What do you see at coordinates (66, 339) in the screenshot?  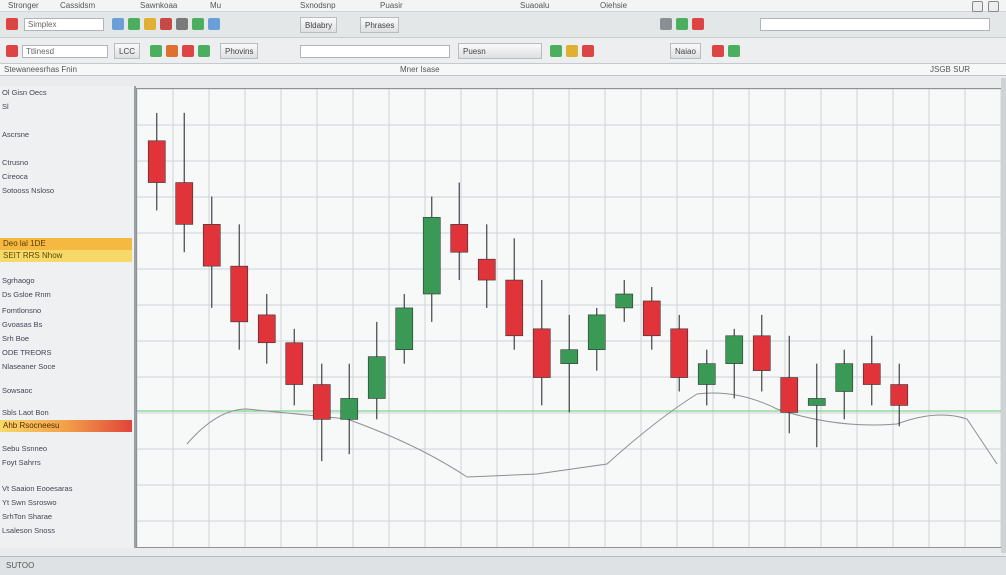 I see `watchlist-row: Srh Boe` at bounding box center [66, 339].